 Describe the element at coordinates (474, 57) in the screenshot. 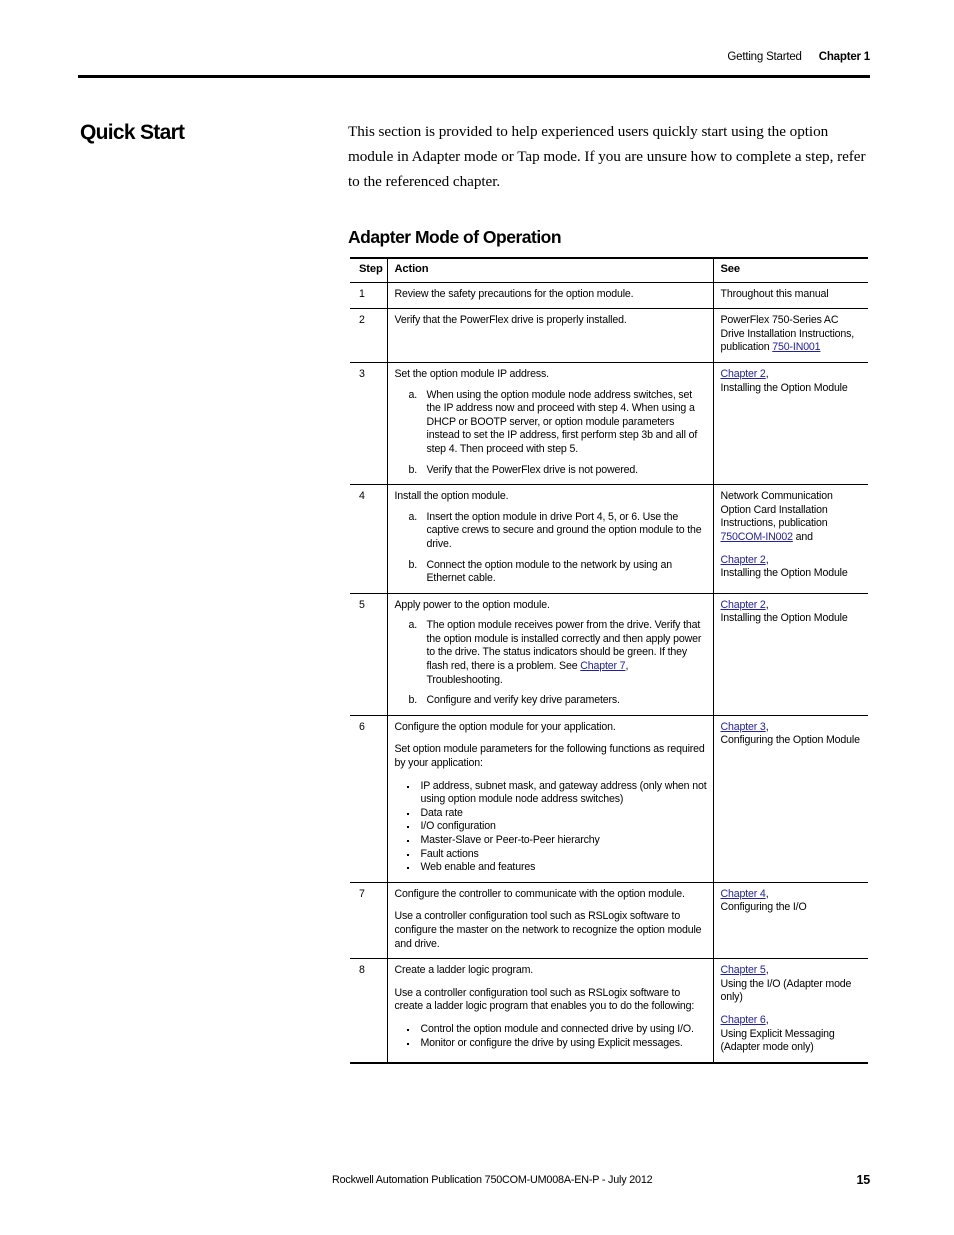

I see `running-header: Getting Started Chapter 1` at that location.